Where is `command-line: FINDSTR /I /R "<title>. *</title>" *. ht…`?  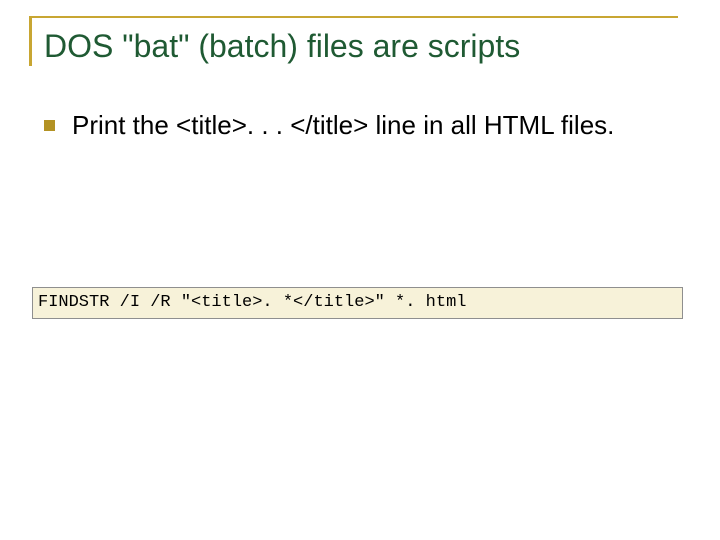
command-line: FINDSTR /I /R "<title>. *</title>" *. ht… is located at coordinates (252, 302).